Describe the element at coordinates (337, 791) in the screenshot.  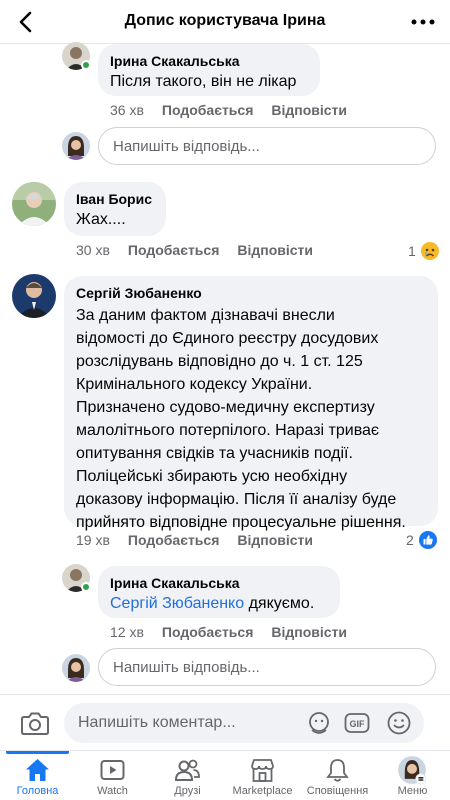
I see `tab-label: Сповіщення` at that location.